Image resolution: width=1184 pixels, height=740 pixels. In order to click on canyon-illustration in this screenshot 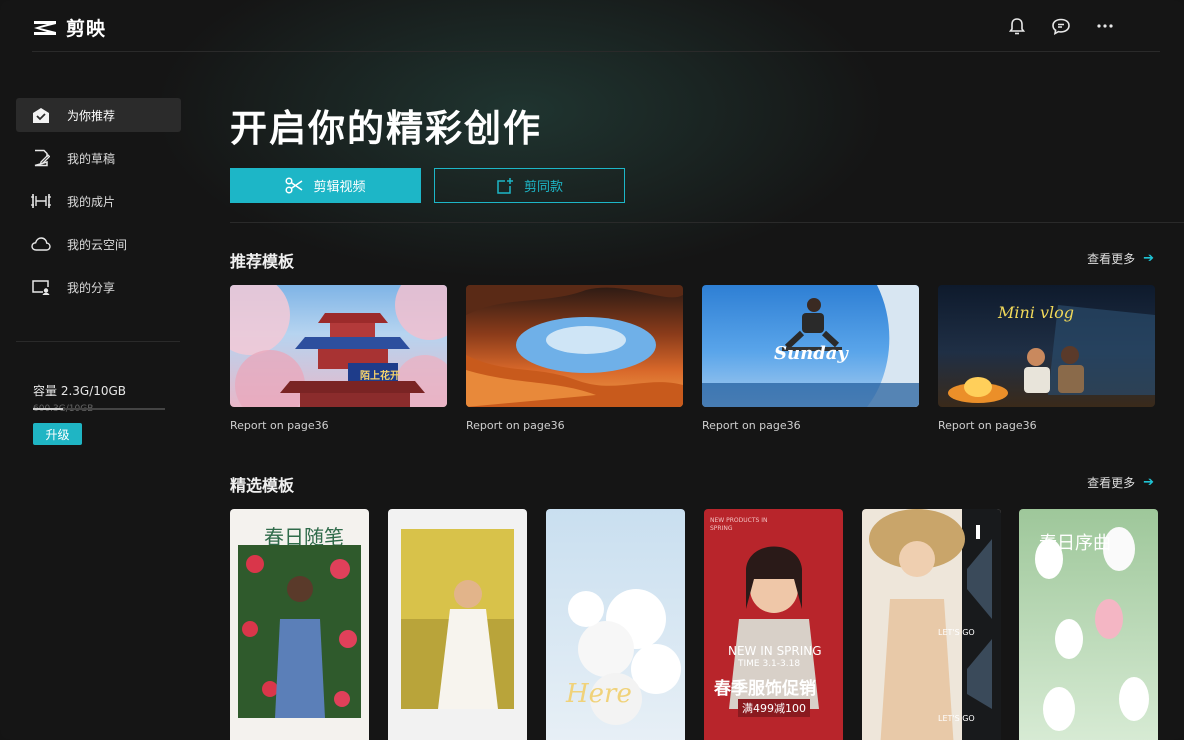, I will do `click(574, 346)`.